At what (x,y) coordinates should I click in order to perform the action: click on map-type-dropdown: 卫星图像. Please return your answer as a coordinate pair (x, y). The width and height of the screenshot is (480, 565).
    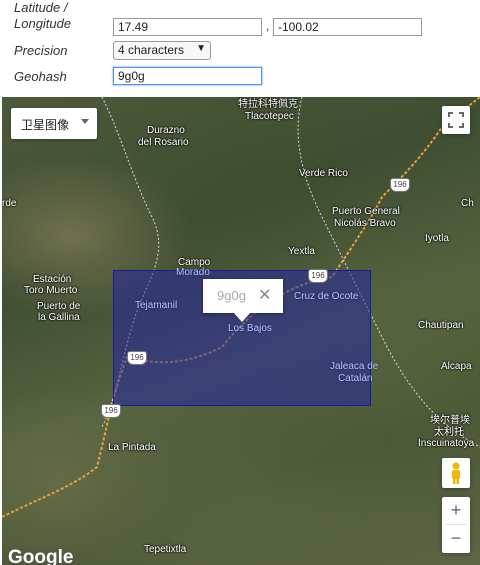
    Looking at the image, I should click on (54, 123).